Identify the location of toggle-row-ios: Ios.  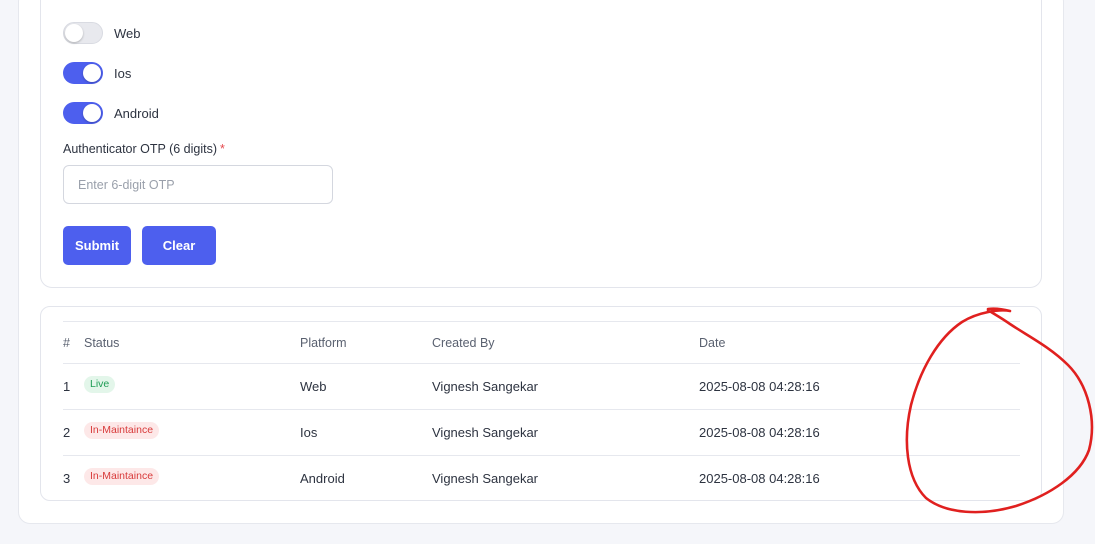
(97, 73).